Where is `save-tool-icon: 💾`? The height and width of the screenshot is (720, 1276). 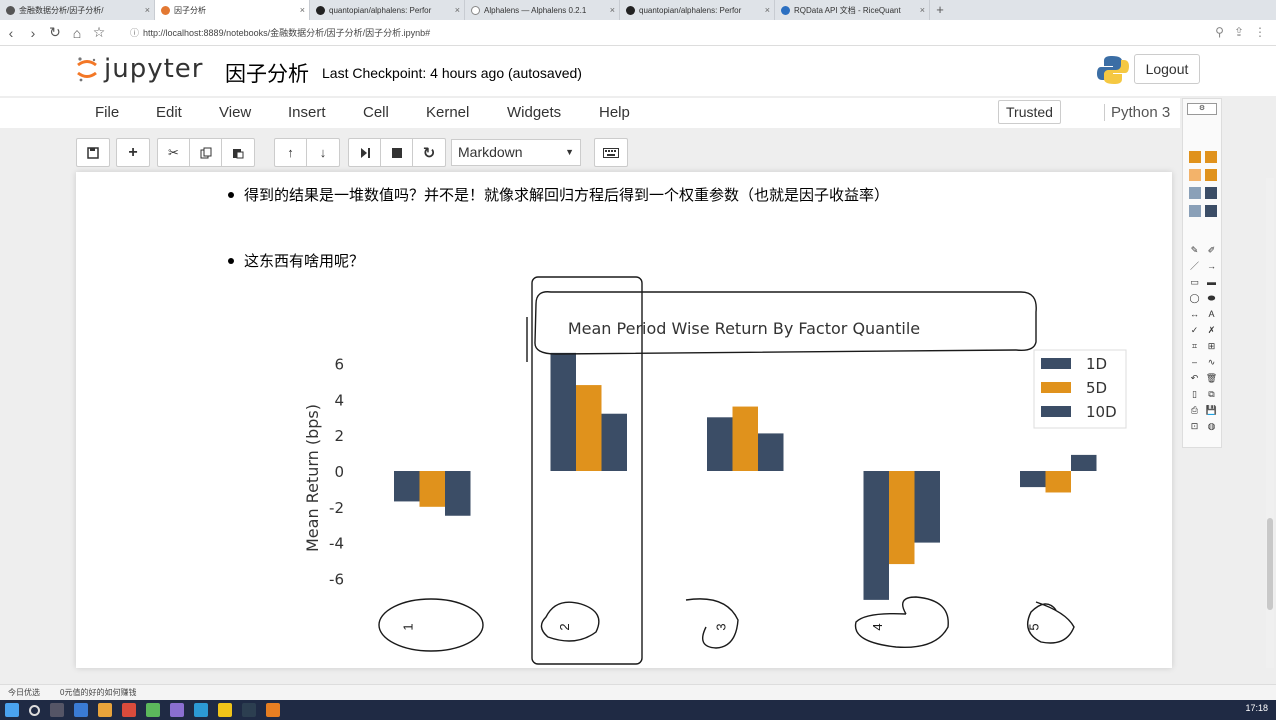
save-tool-icon: 💾 is located at coordinates (1211, 410).